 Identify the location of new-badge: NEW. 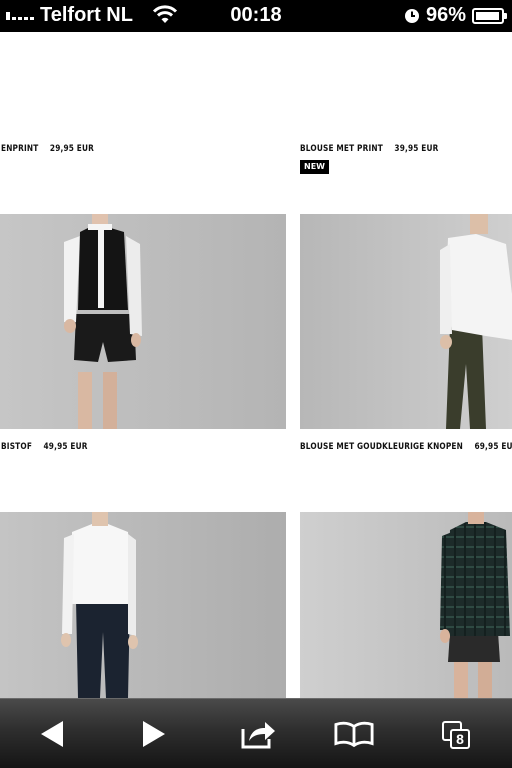
(314, 167).